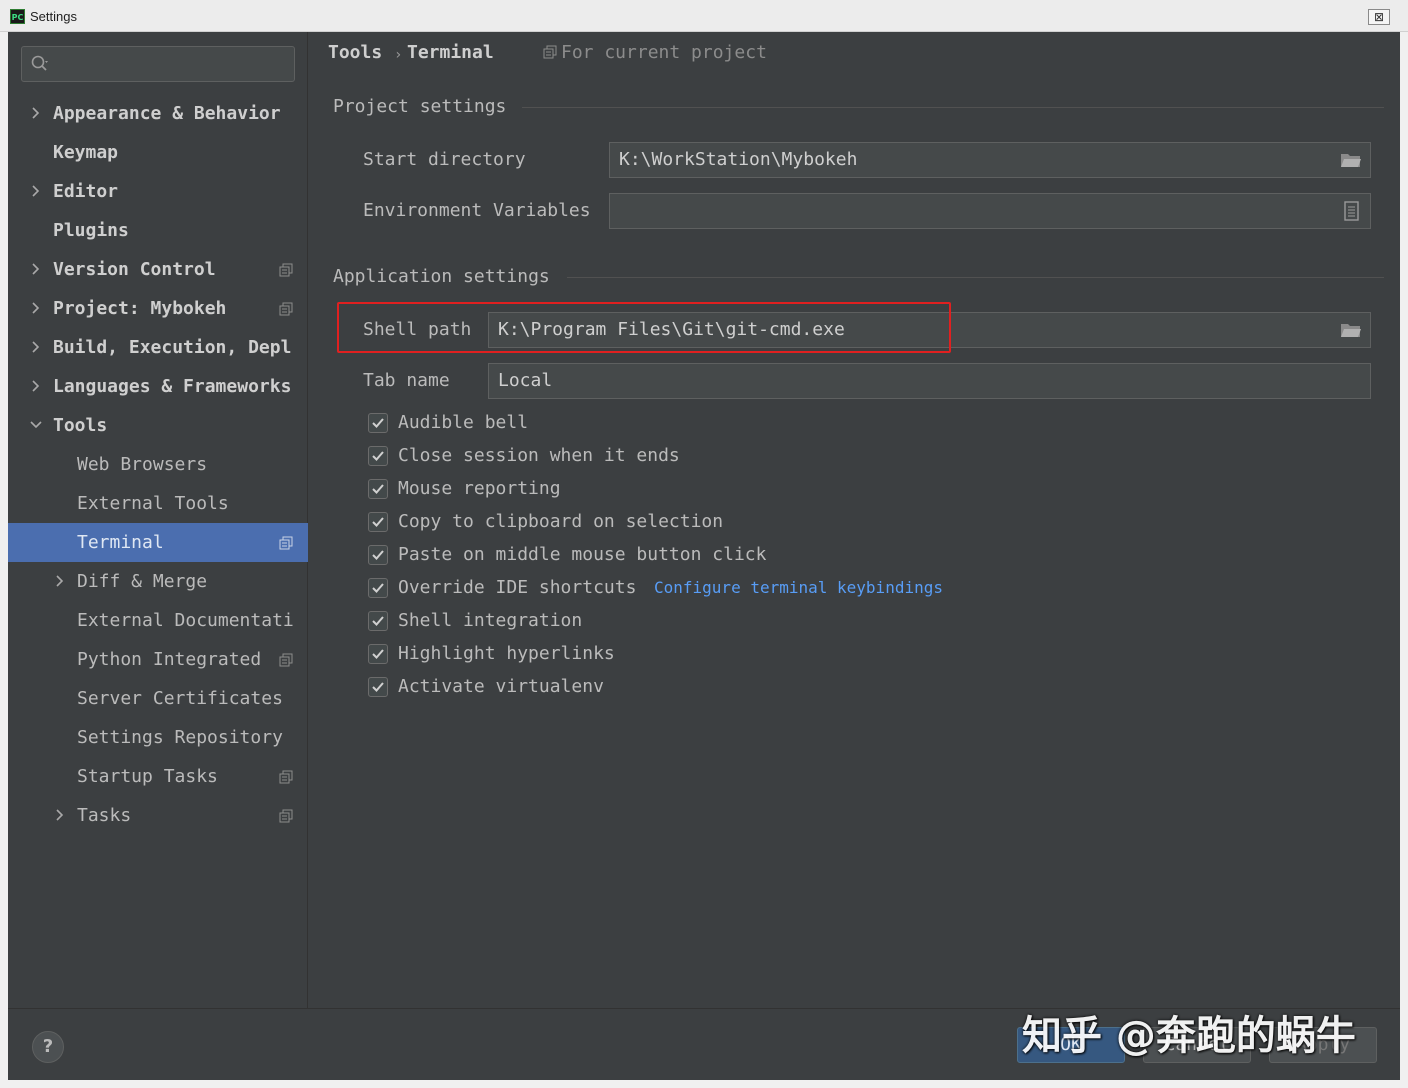 The height and width of the screenshot is (1088, 1408). What do you see at coordinates (172, 347) in the screenshot?
I see `sidebar-item-label: Build, Execution, Depl` at bounding box center [172, 347].